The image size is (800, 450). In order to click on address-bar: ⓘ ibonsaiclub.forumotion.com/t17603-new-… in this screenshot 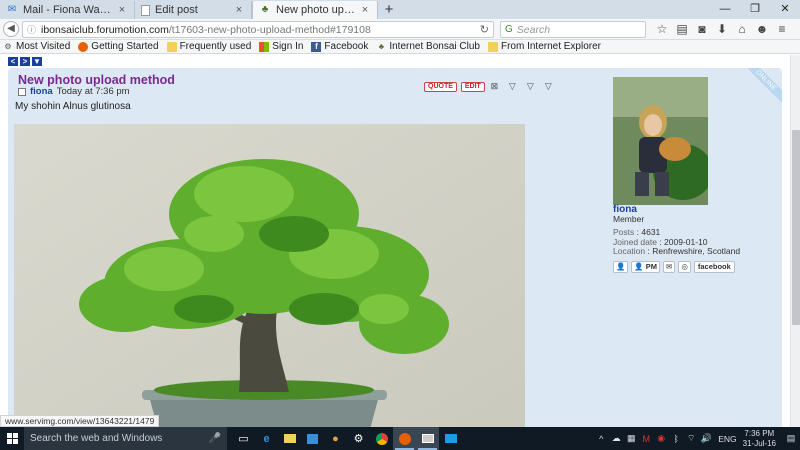, I will do `click(258, 29)`.